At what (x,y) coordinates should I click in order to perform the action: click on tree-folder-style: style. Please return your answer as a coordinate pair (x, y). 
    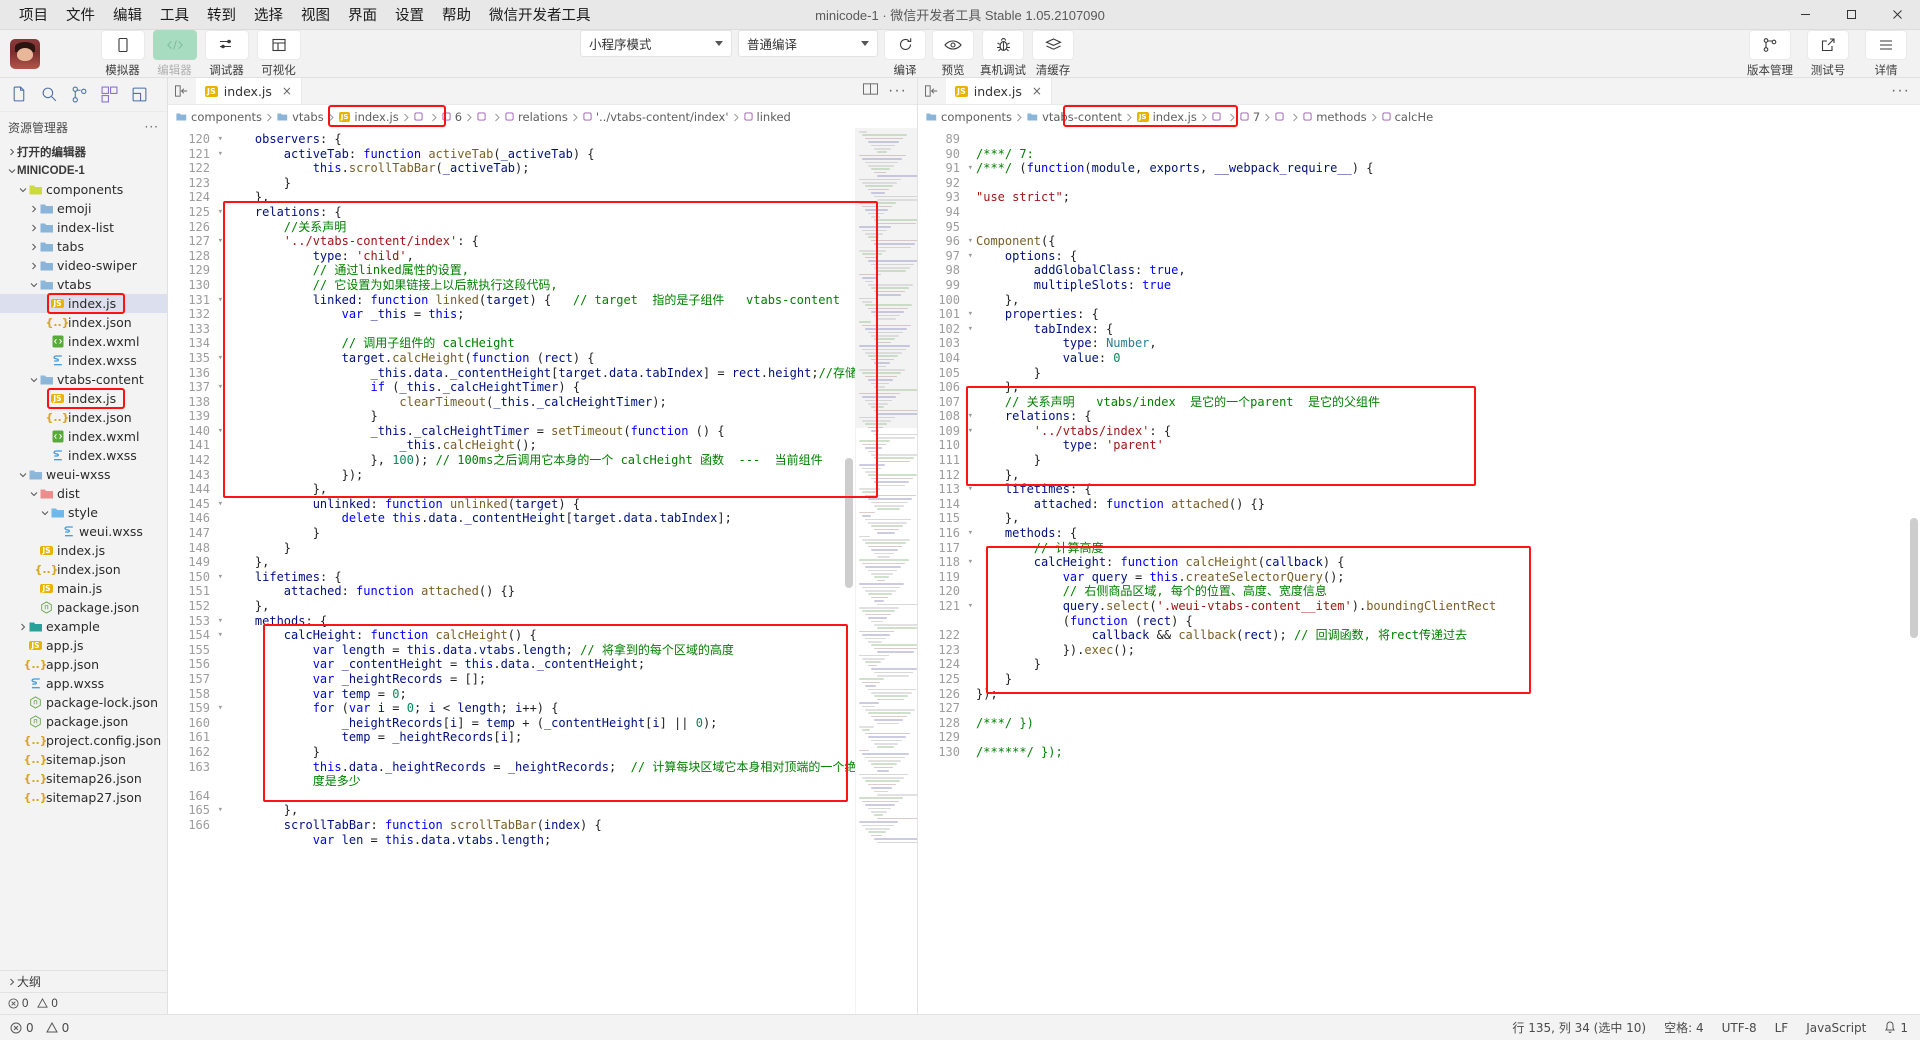
    Looking at the image, I should click on (83, 512).